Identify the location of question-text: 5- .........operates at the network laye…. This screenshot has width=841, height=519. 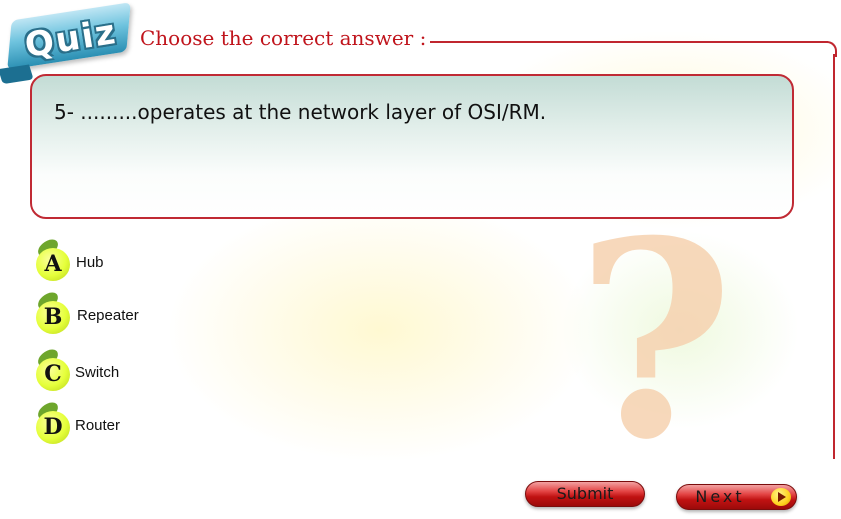
(300, 112).